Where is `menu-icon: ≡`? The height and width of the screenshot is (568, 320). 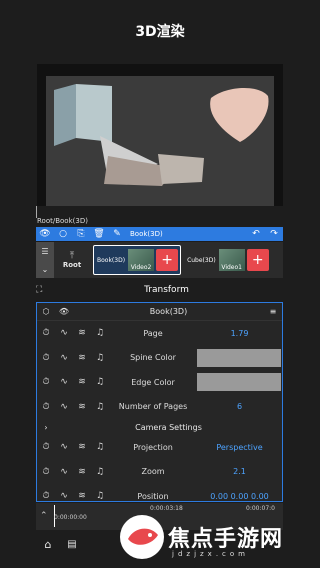 menu-icon: ≡ is located at coordinates (273, 311).